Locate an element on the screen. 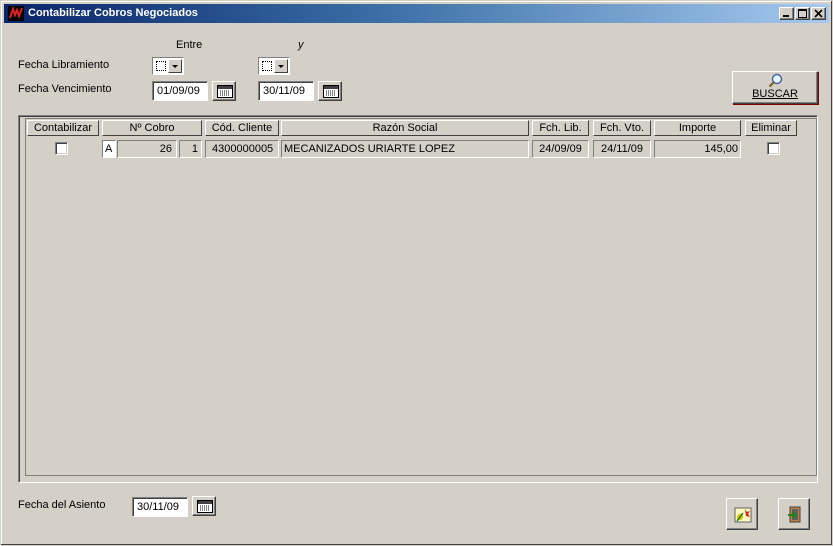 The height and width of the screenshot is (546, 833). header-razon-social: Razón Social is located at coordinates (405, 128).